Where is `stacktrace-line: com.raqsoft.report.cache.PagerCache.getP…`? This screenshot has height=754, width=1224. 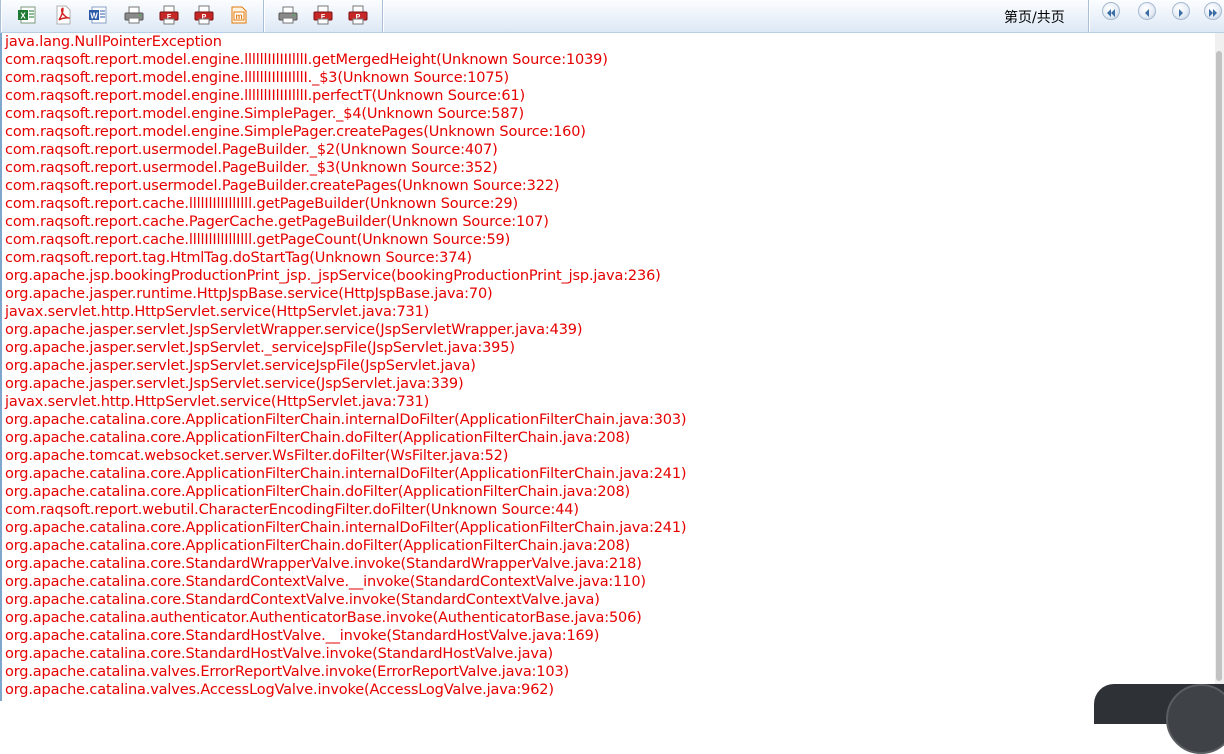
stacktrace-line: com.raqsoft.report.cache.PagerCache.getP… is located at coordinates (277, 222).